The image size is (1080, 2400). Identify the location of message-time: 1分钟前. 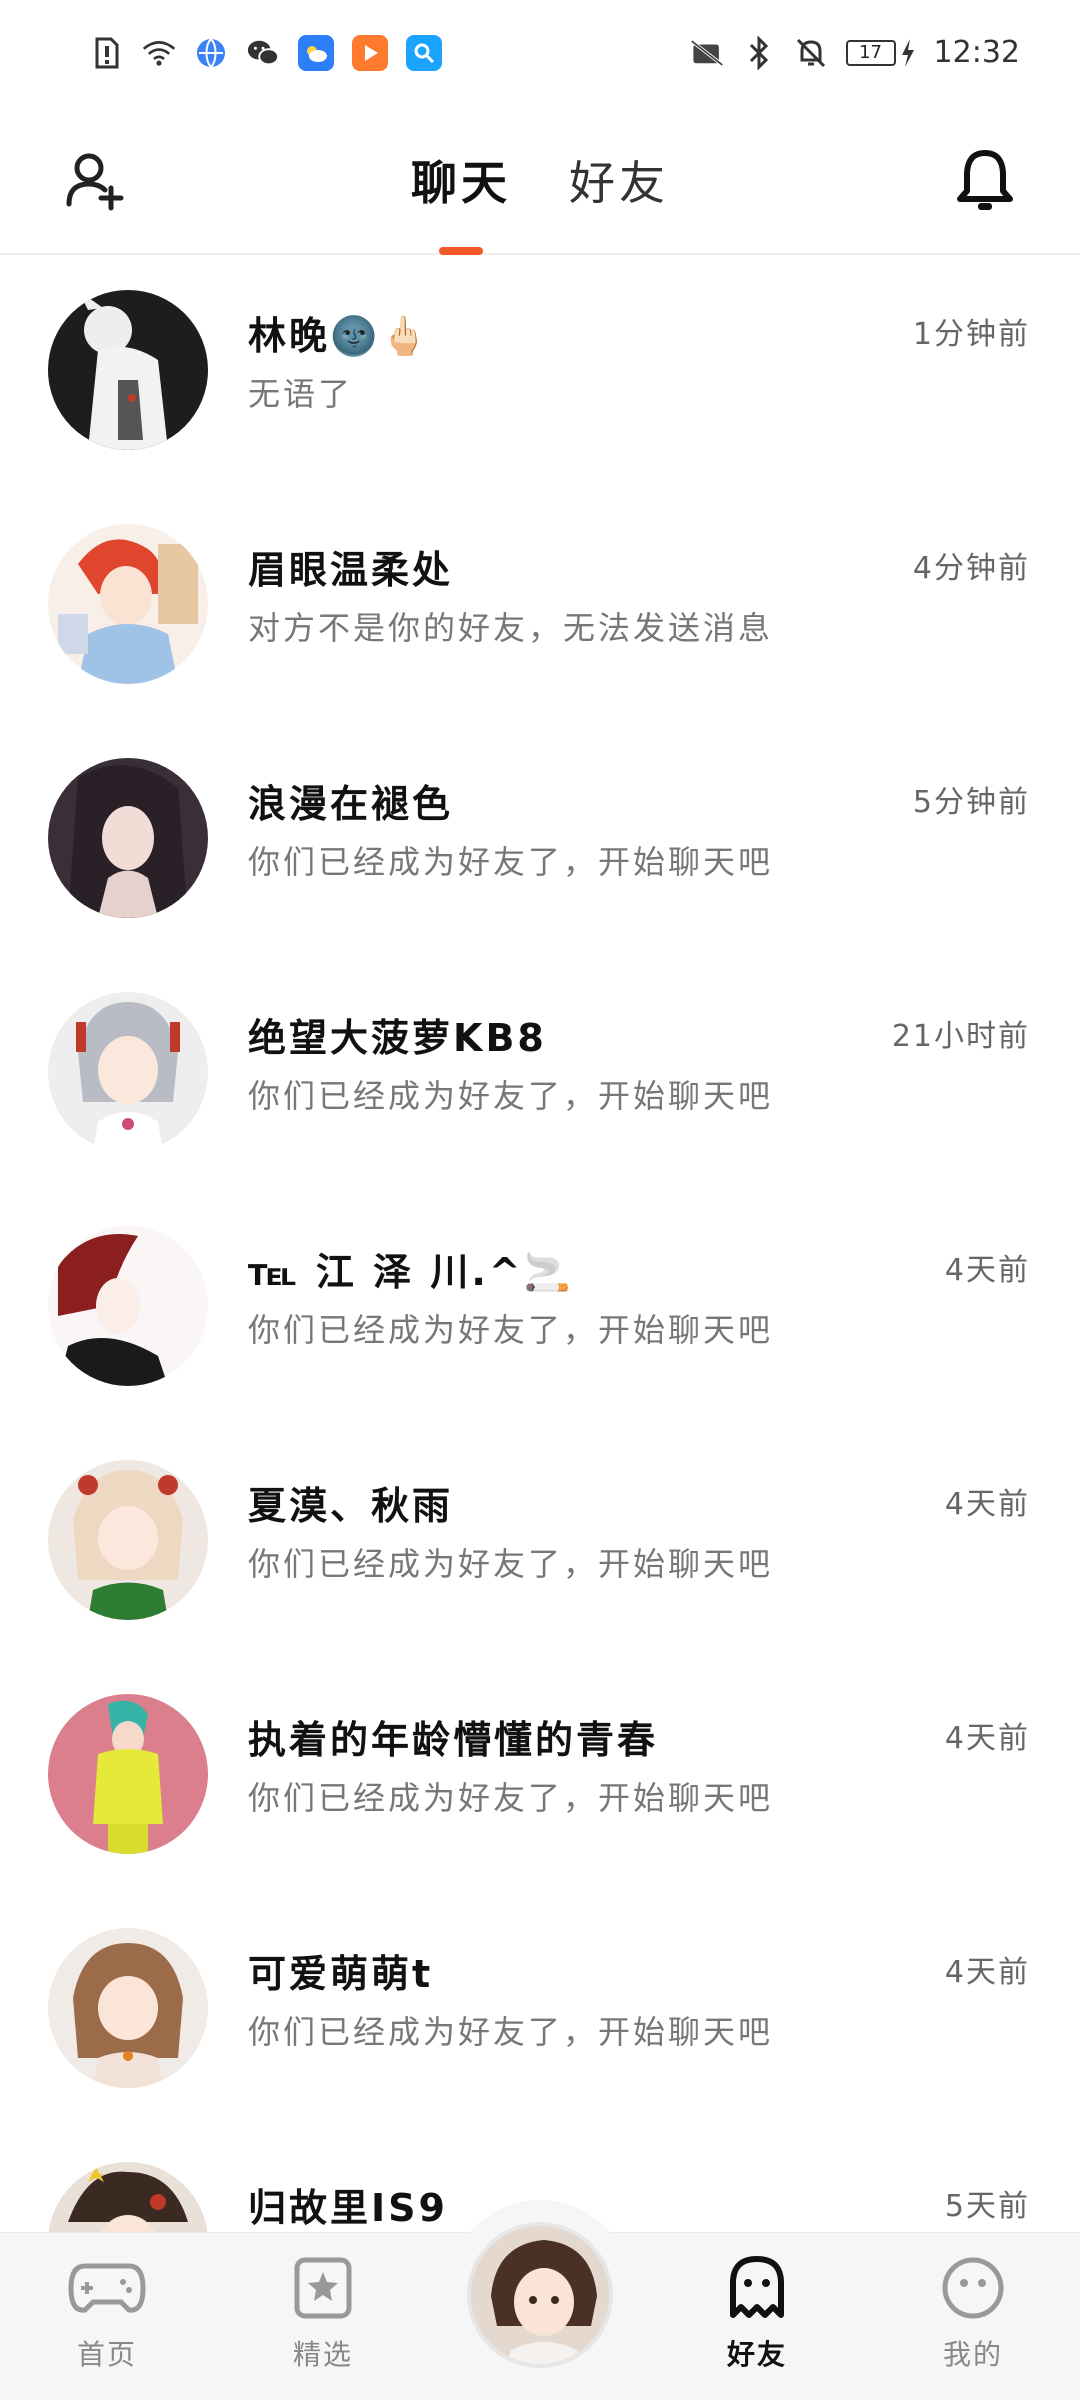
(971, 334).